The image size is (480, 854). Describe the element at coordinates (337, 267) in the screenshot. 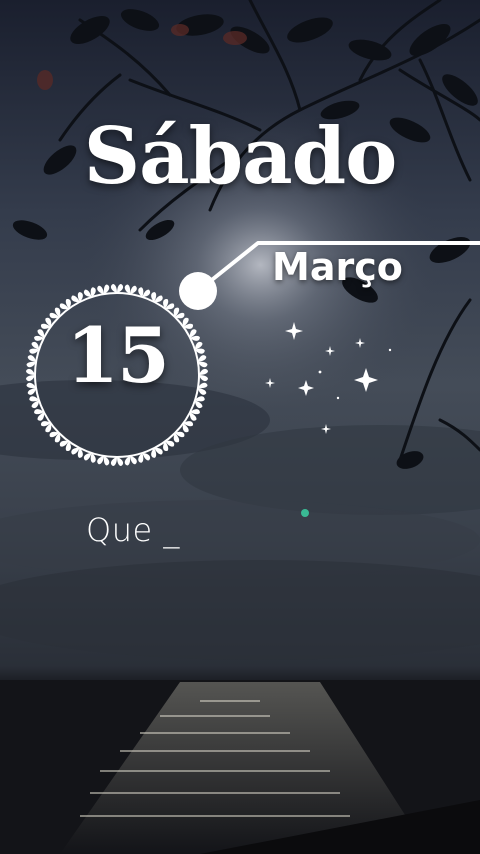

I see `month-label: Março` at that location.